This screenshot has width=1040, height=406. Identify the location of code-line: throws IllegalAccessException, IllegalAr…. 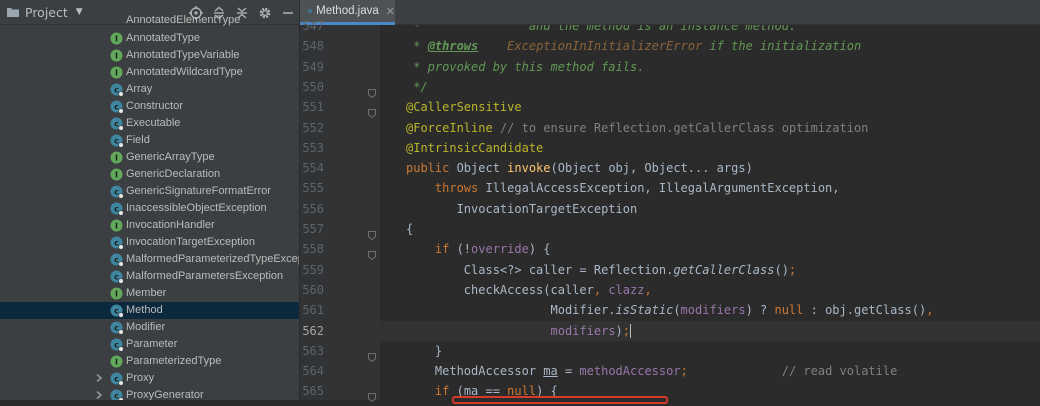
(623, 188).